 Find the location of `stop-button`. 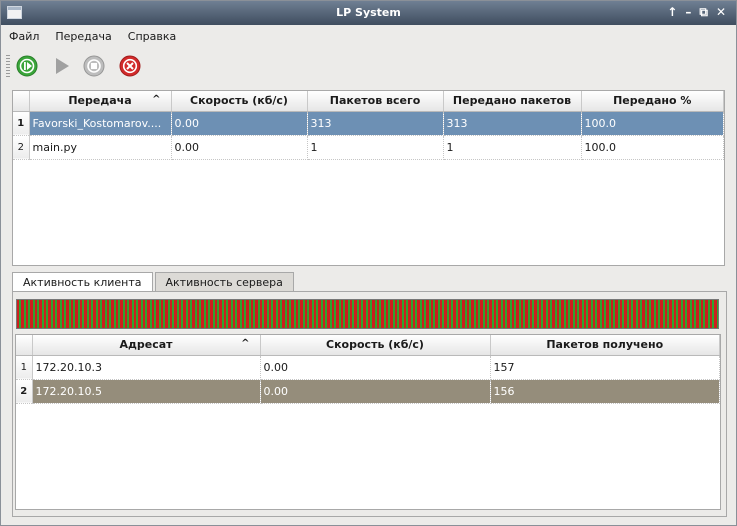

stop-button is located at coordinates (94, 66).